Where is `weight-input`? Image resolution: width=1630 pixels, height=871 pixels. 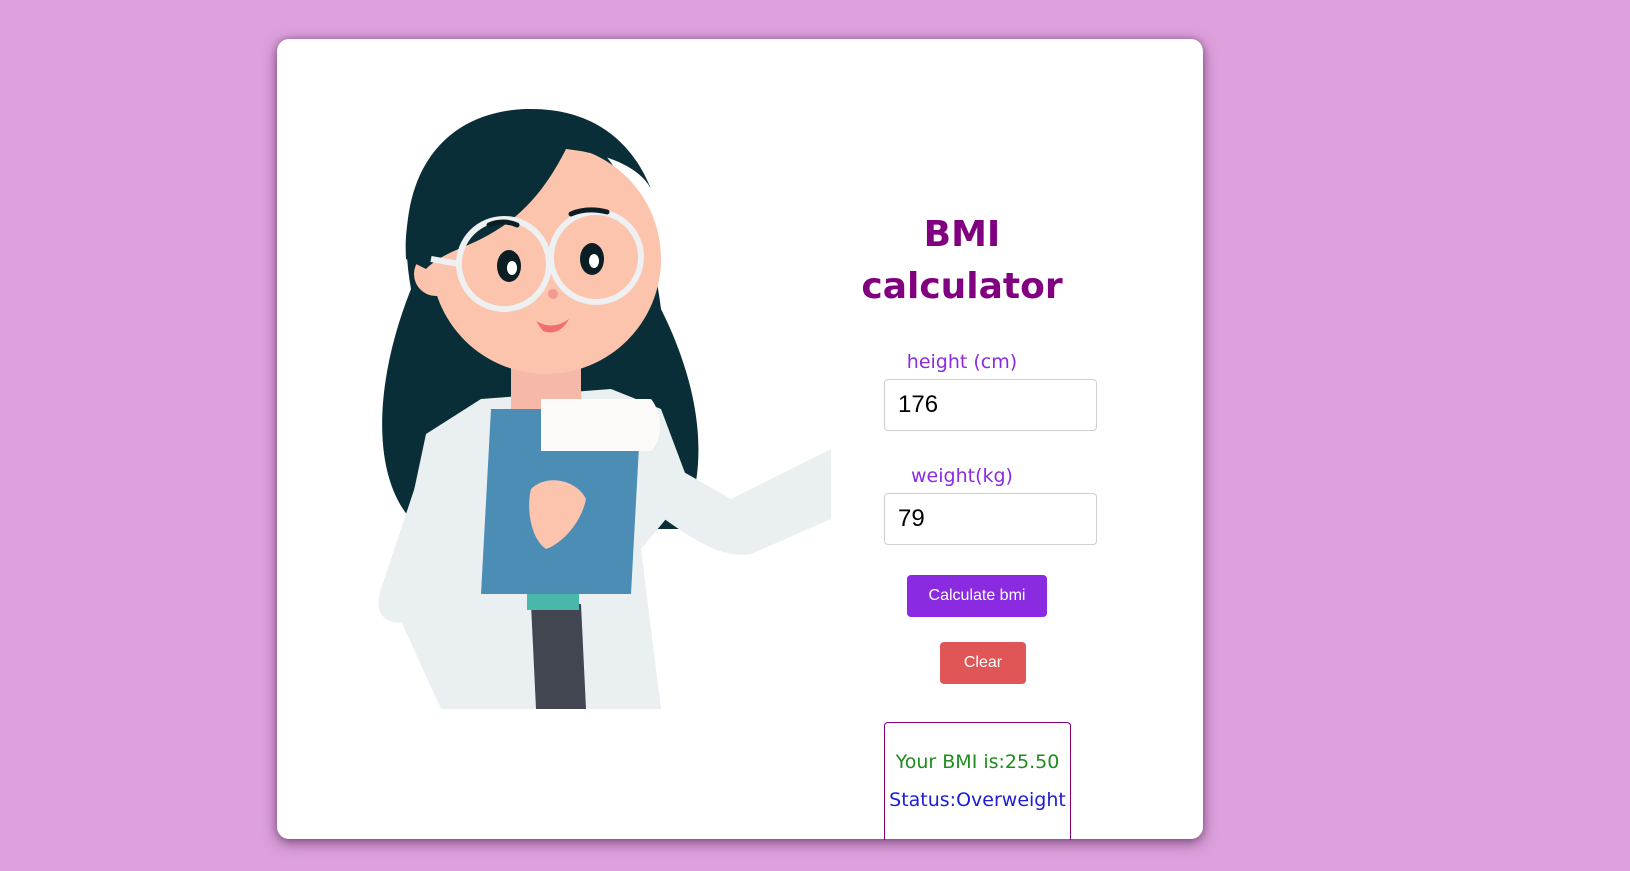 weight-input is located at coordinates (990, 519).